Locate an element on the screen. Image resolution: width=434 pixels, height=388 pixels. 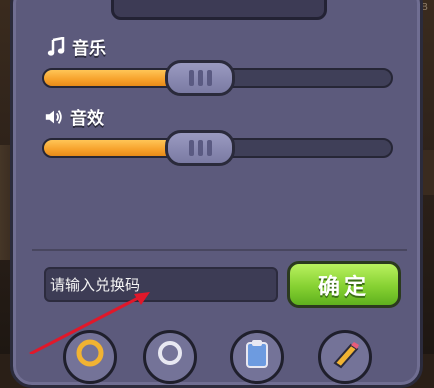
music-note-icon is located at coordinates (56, 46).